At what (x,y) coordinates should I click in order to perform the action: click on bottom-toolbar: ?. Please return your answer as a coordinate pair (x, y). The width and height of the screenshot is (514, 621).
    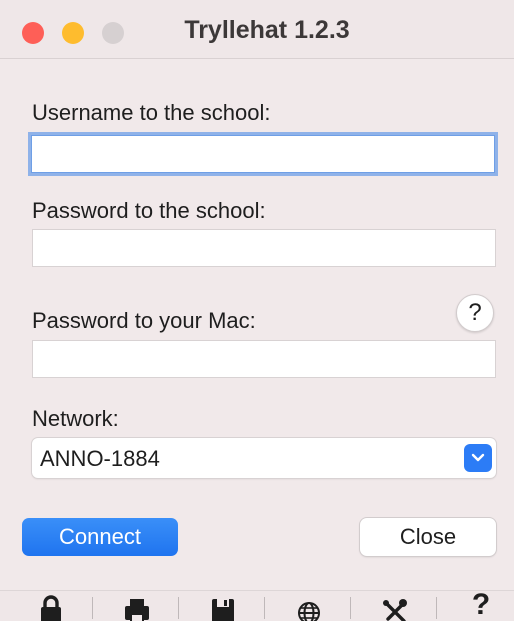
    Looking at the image, I should click on (257, 605).